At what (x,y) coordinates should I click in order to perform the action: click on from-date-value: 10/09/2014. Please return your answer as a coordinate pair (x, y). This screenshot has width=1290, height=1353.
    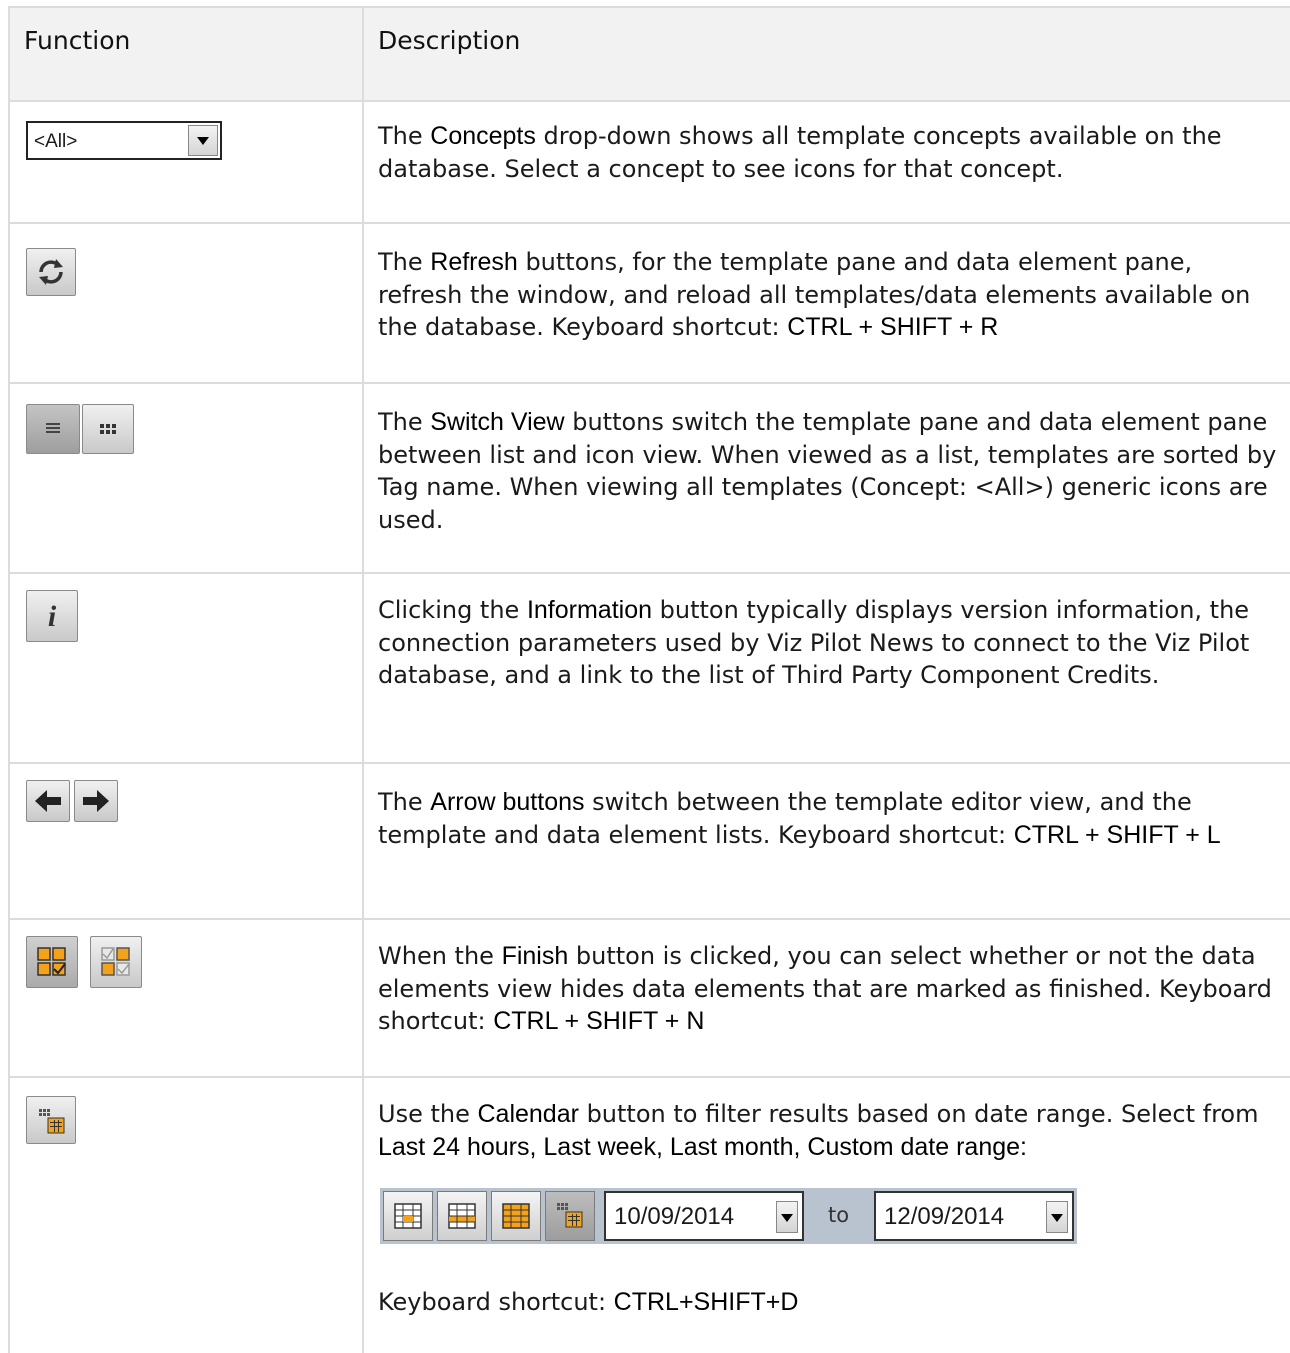
    Looking at the image, I should click on (674, 1216).